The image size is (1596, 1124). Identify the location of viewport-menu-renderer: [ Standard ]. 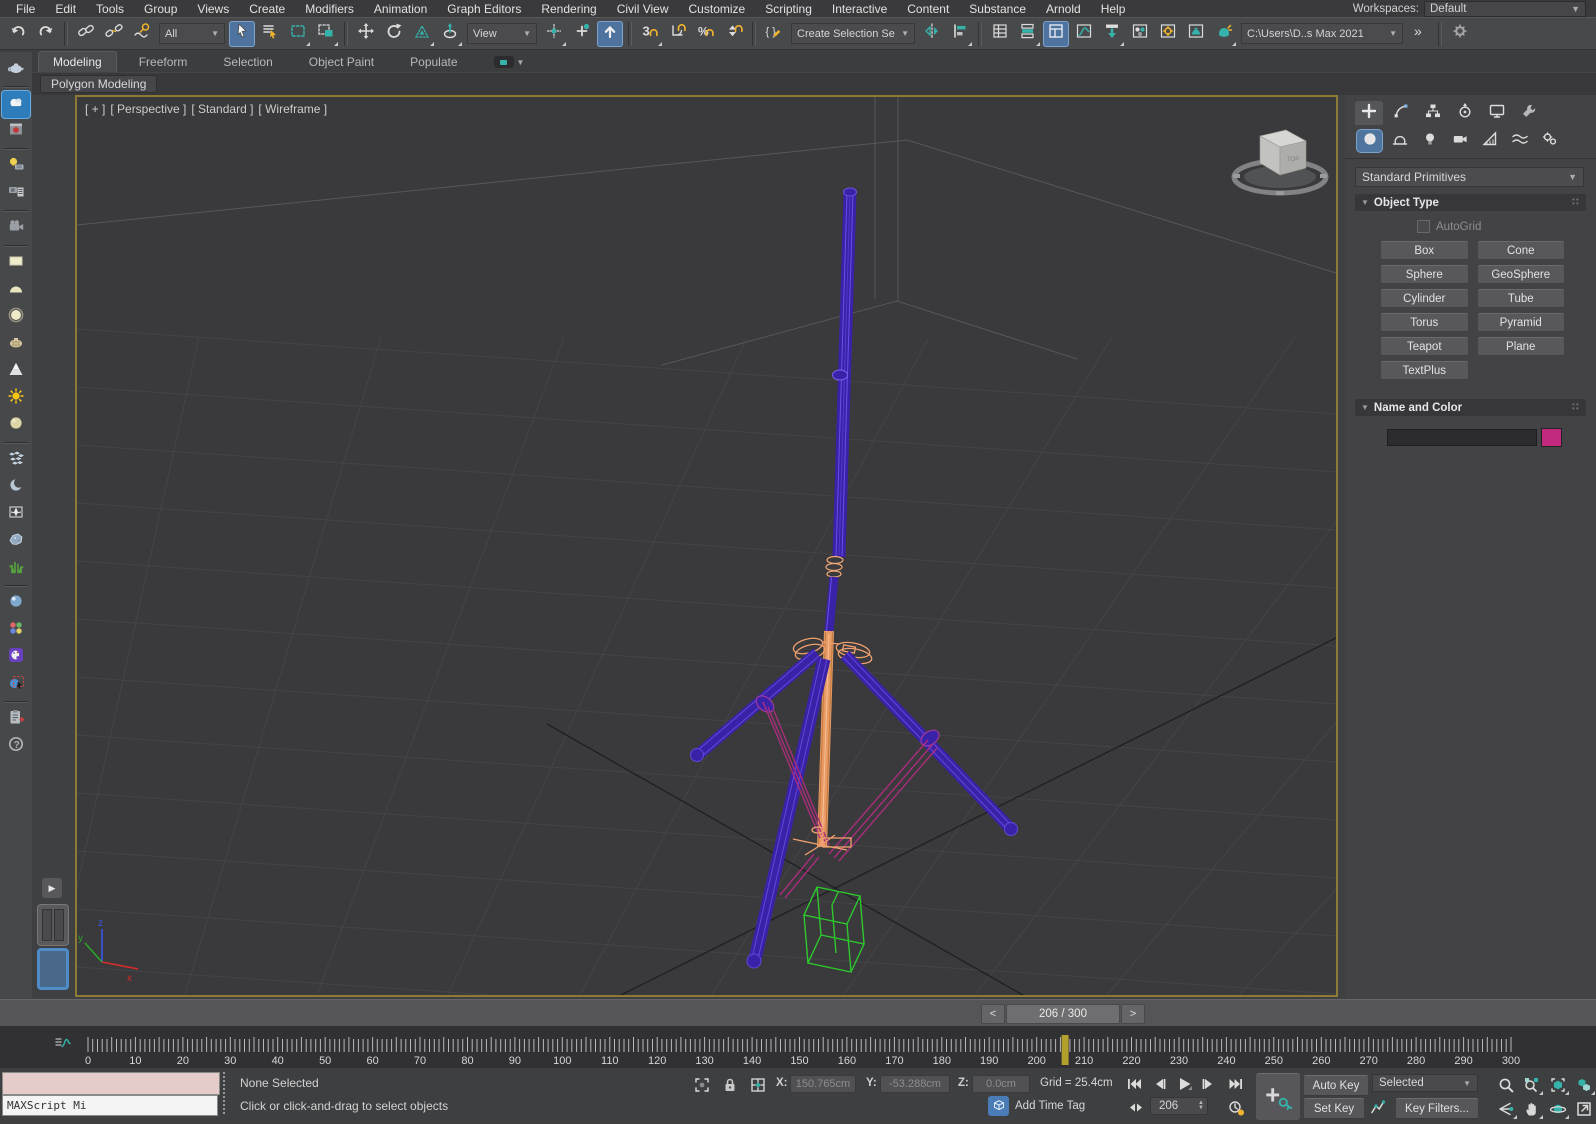
(222, 109).